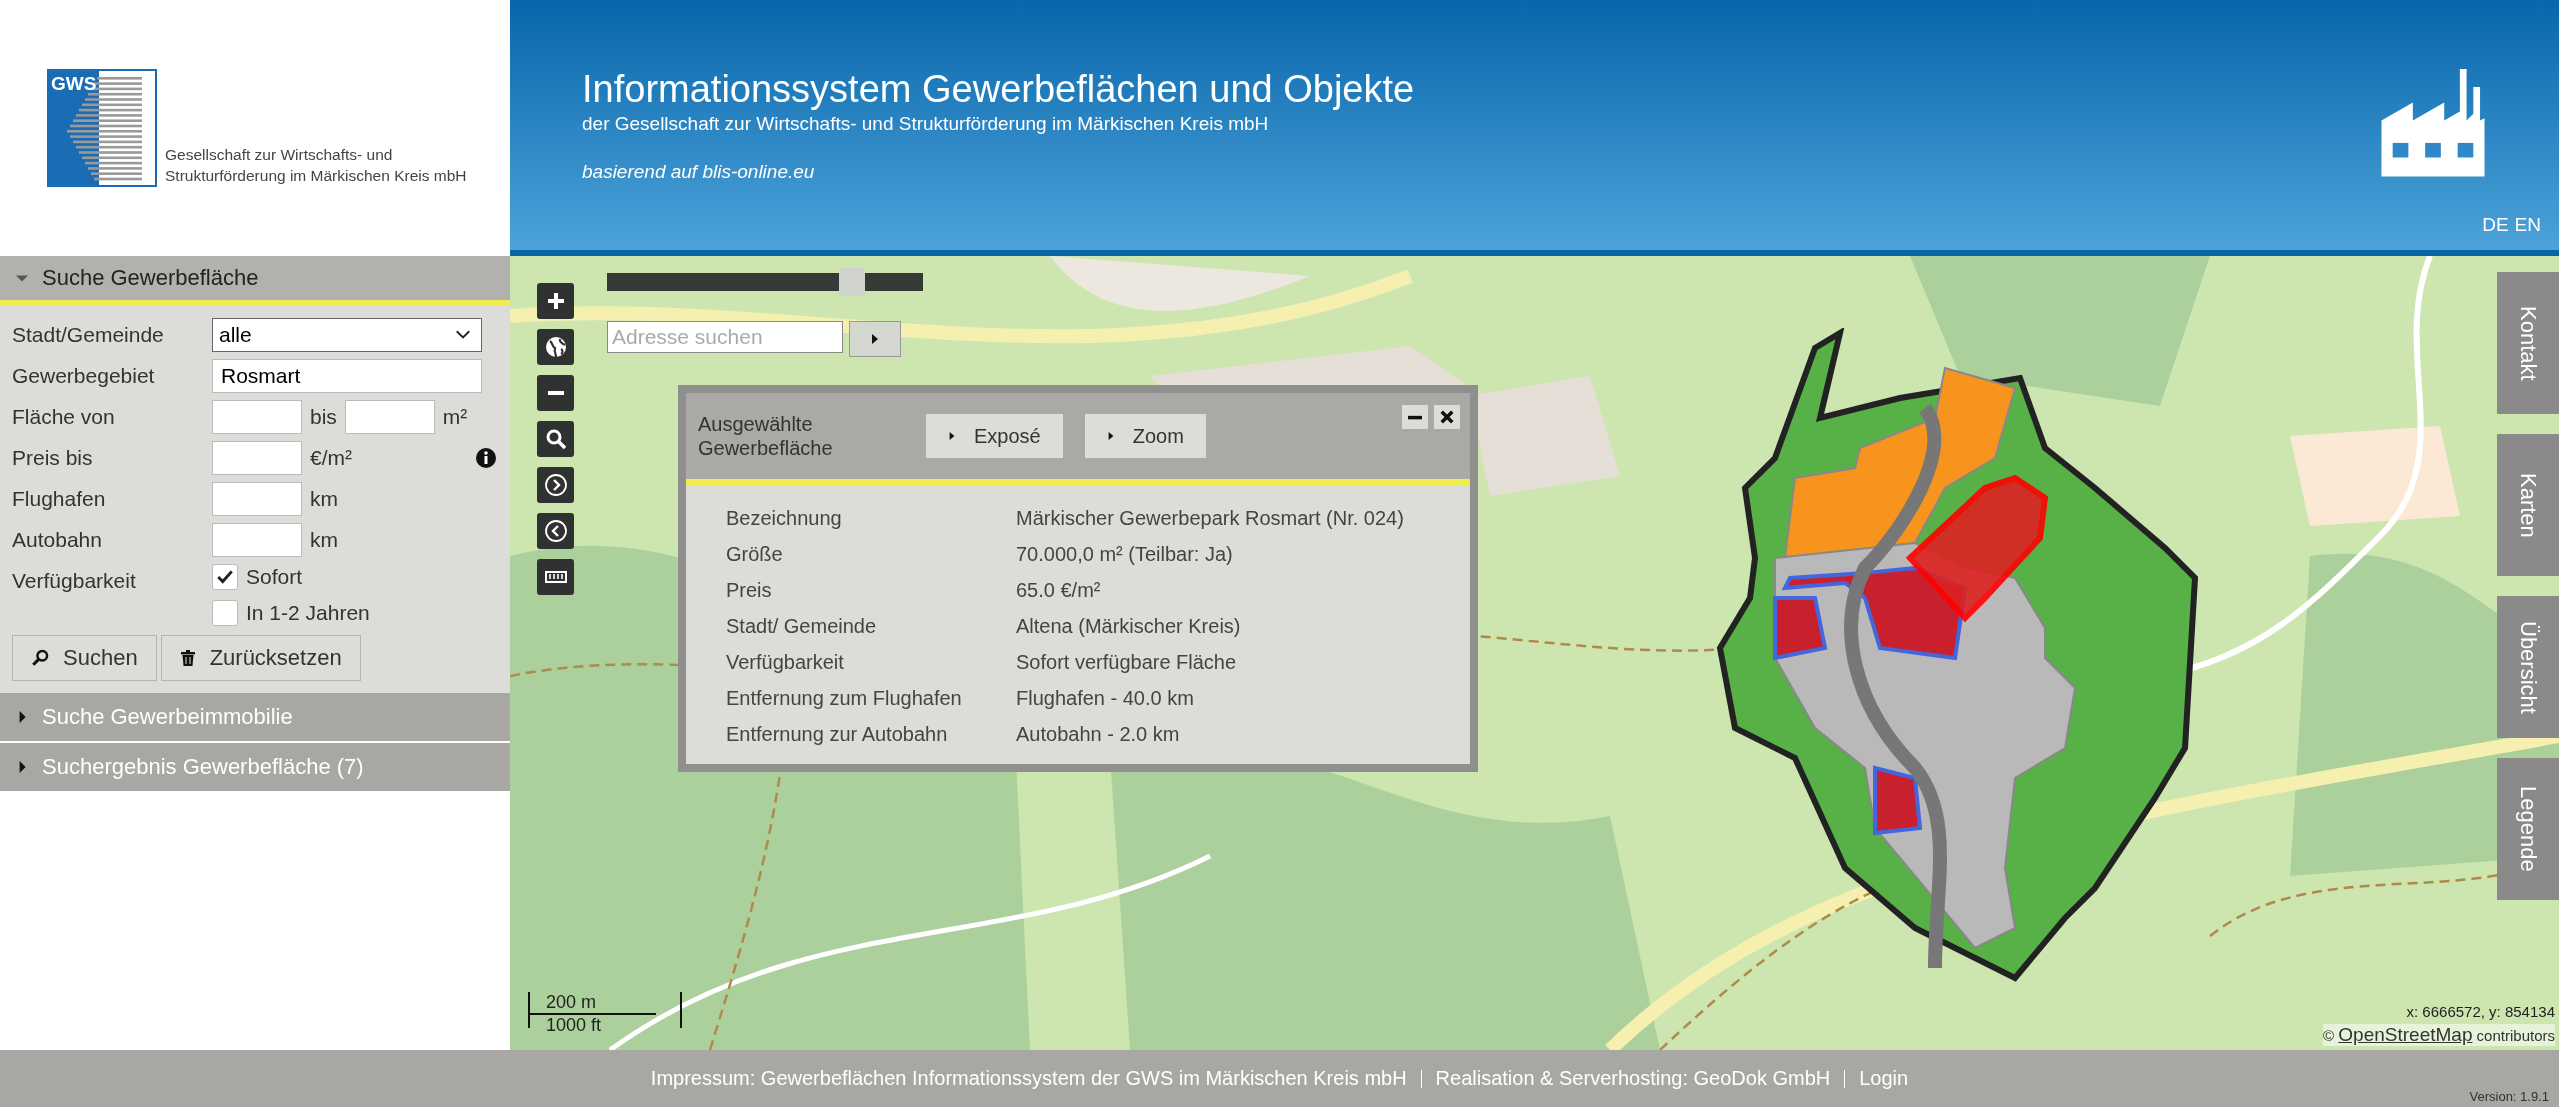 The image size is (2559, 1107). Describe the element at coordinates (331, 458) in the screenshot. I see `unit-text: €/m²` at that location.